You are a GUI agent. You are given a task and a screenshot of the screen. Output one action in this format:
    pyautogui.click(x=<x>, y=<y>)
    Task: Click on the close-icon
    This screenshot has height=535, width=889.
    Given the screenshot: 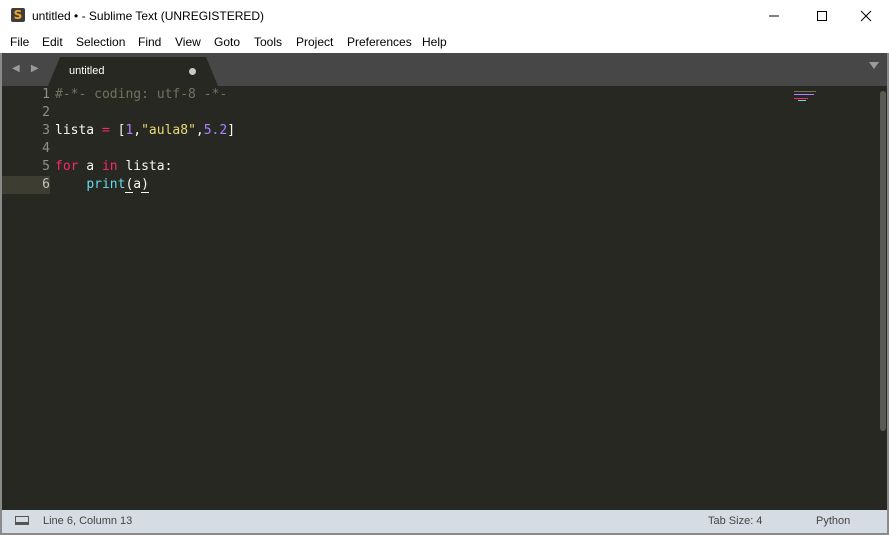 What is the action you would take?
    pyautogui.click(x=866, y=15)
    